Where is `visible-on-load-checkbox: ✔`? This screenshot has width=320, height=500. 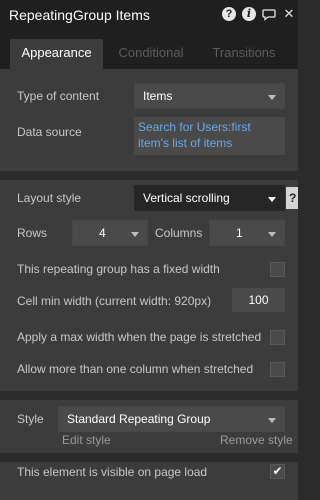
visible-on-load-checkbox: ✔ is located at coordinates (277, 471).